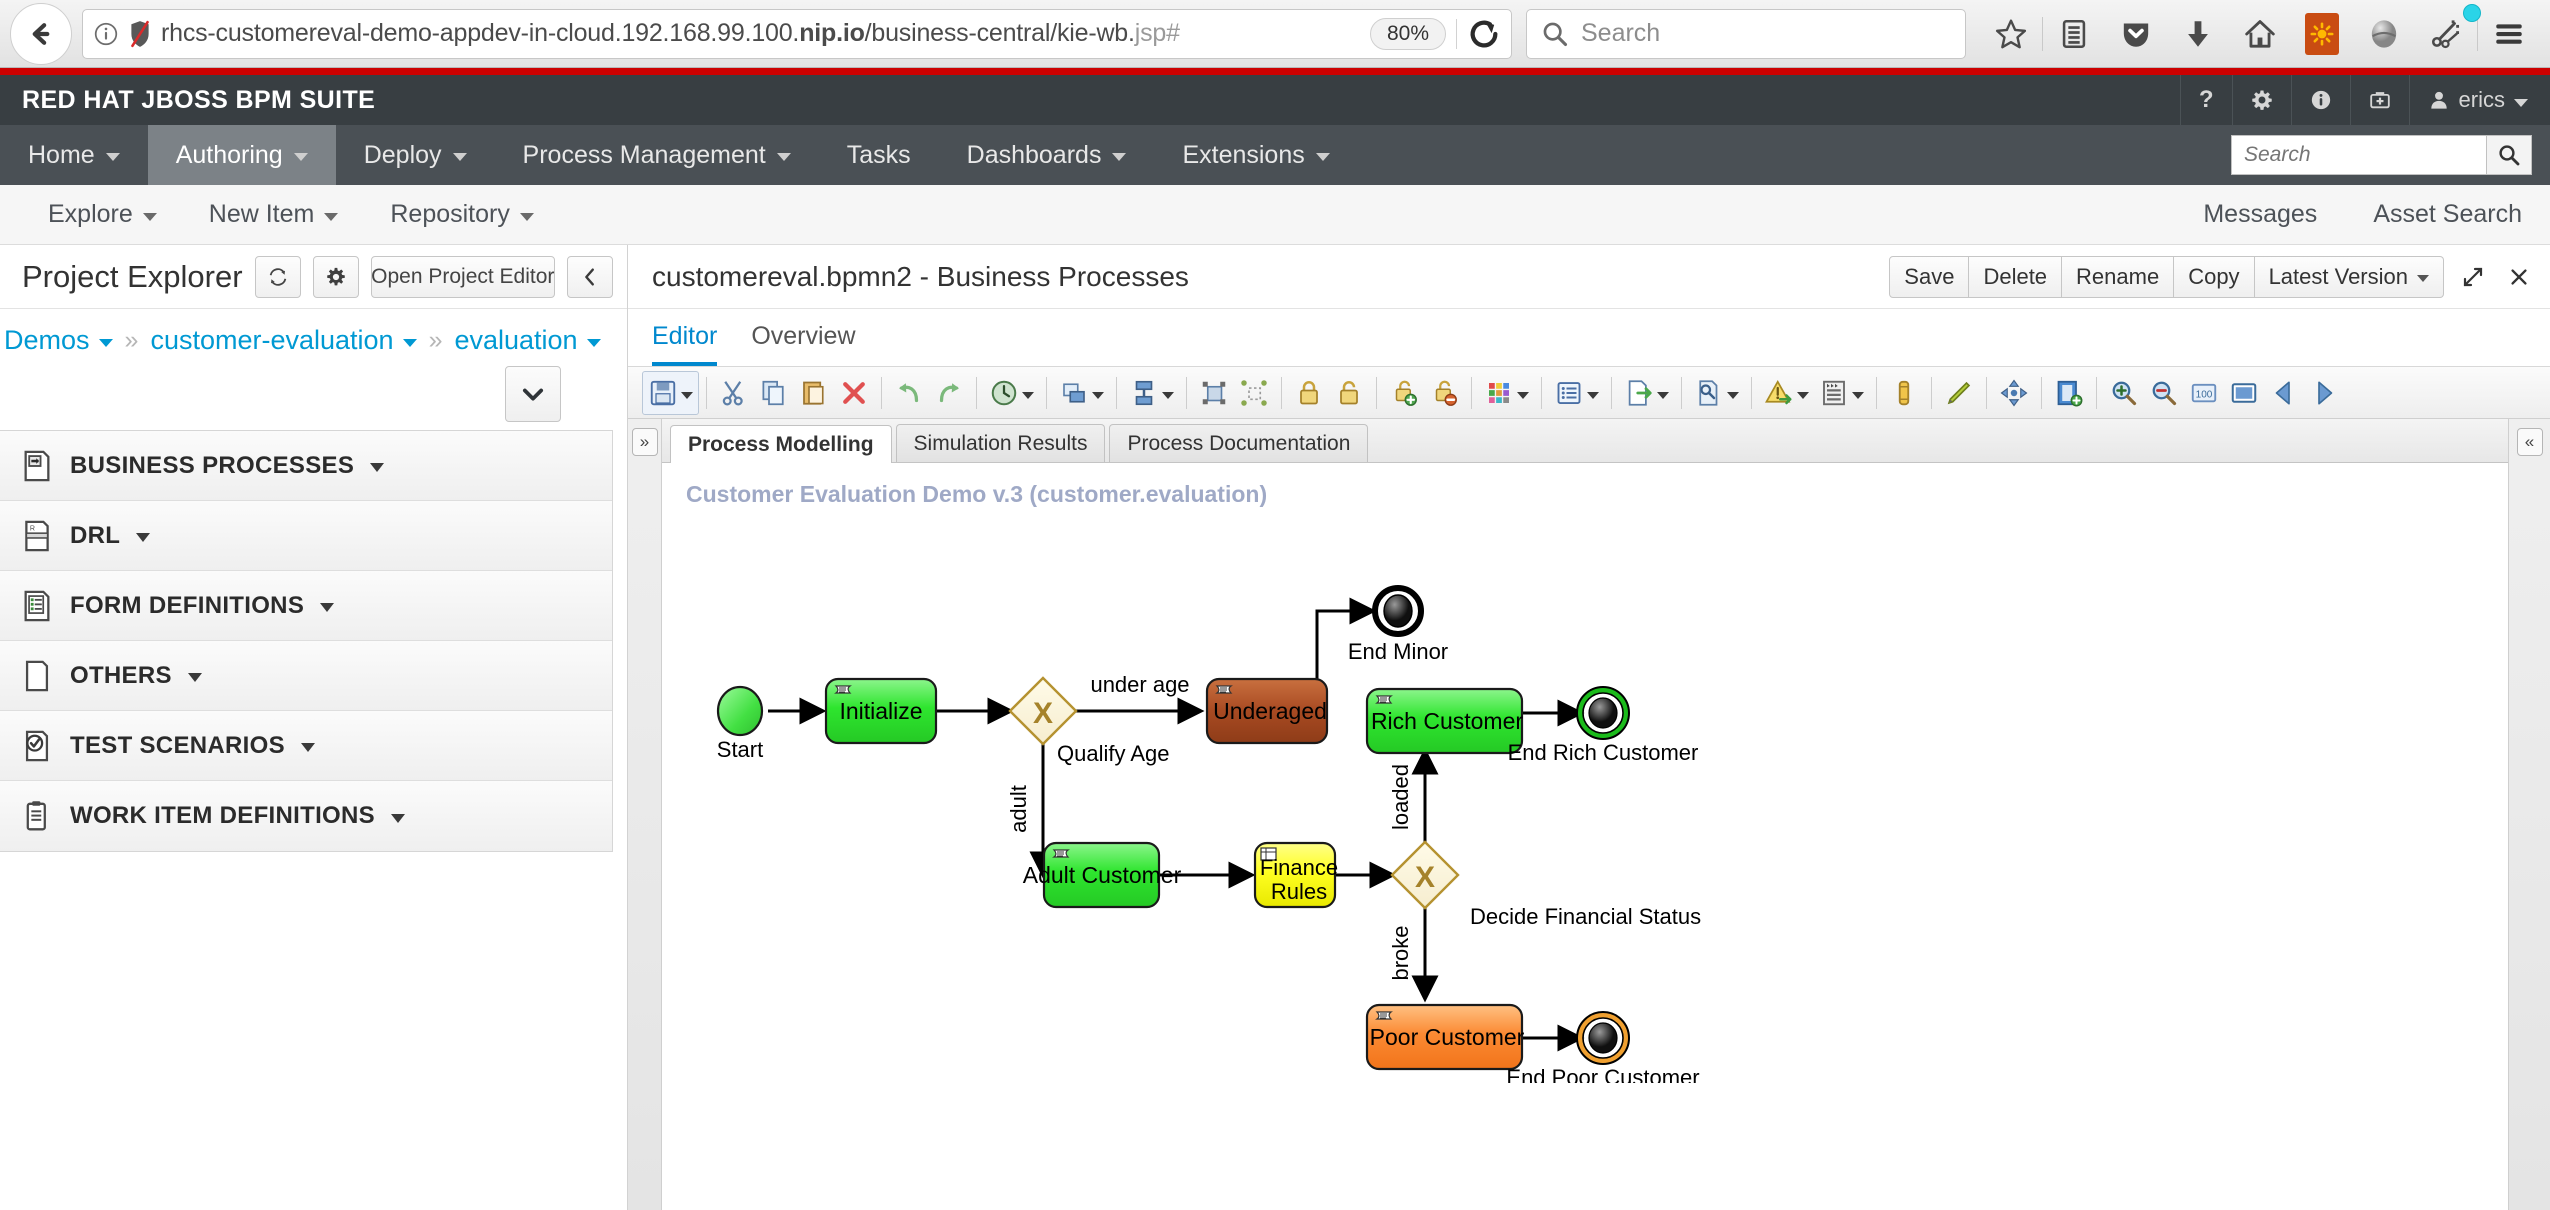  What do you see at coordinates (2509, 34) in the screenshot?
I see `menu-button` at bounding box center [2509, 34].